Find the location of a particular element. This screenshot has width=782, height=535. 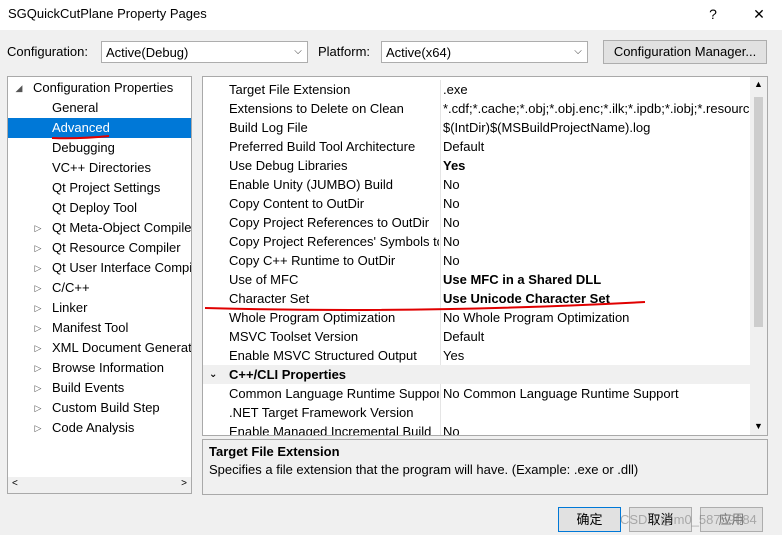

underline-advanced is located at coordinates (80, 137).